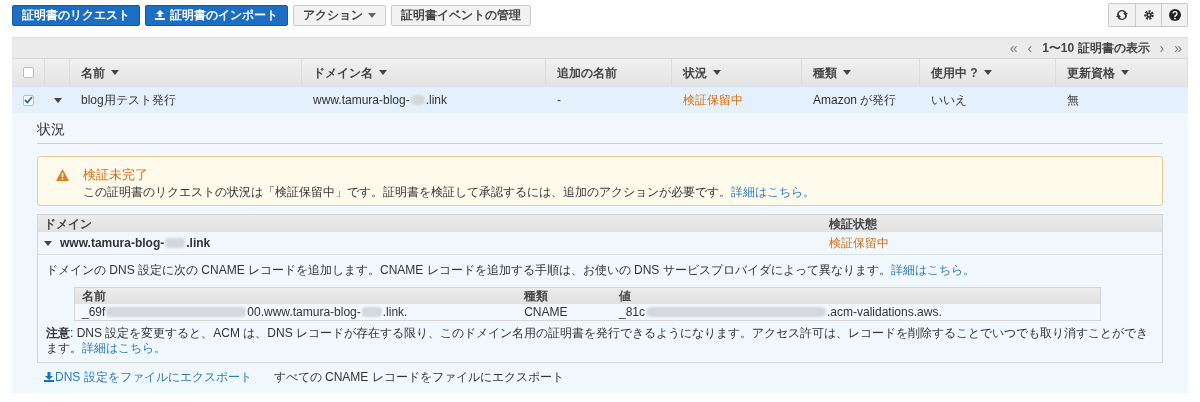 Image resolution: width=1200 pixels, height=402 pixels. What do you see at coordinates (343, 72) in the screenshot?
I see `column-header: ドメイン名` at bounding box center [343, 72].